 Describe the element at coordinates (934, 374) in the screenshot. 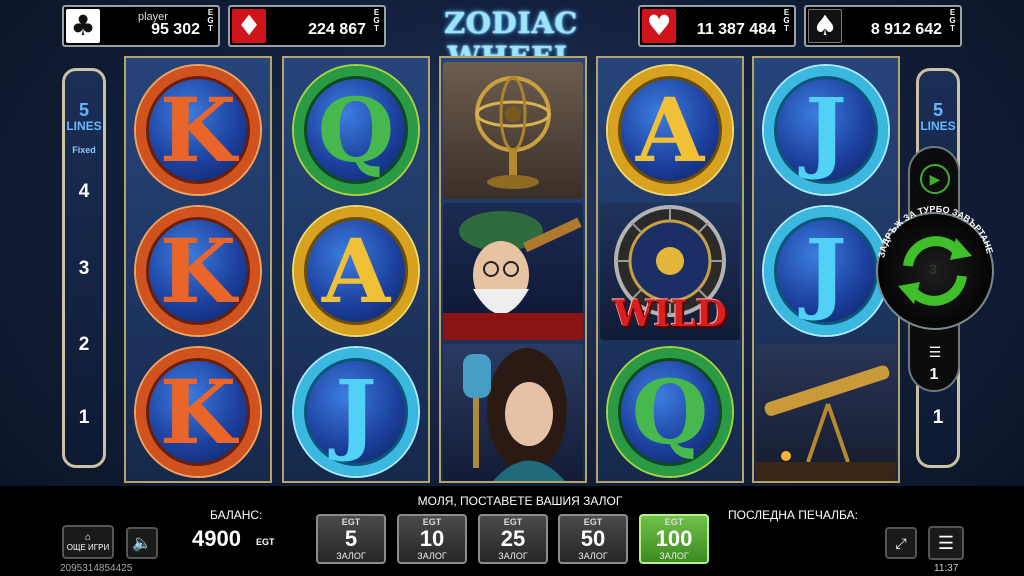

I see `autoplay-count: 1` at that location.